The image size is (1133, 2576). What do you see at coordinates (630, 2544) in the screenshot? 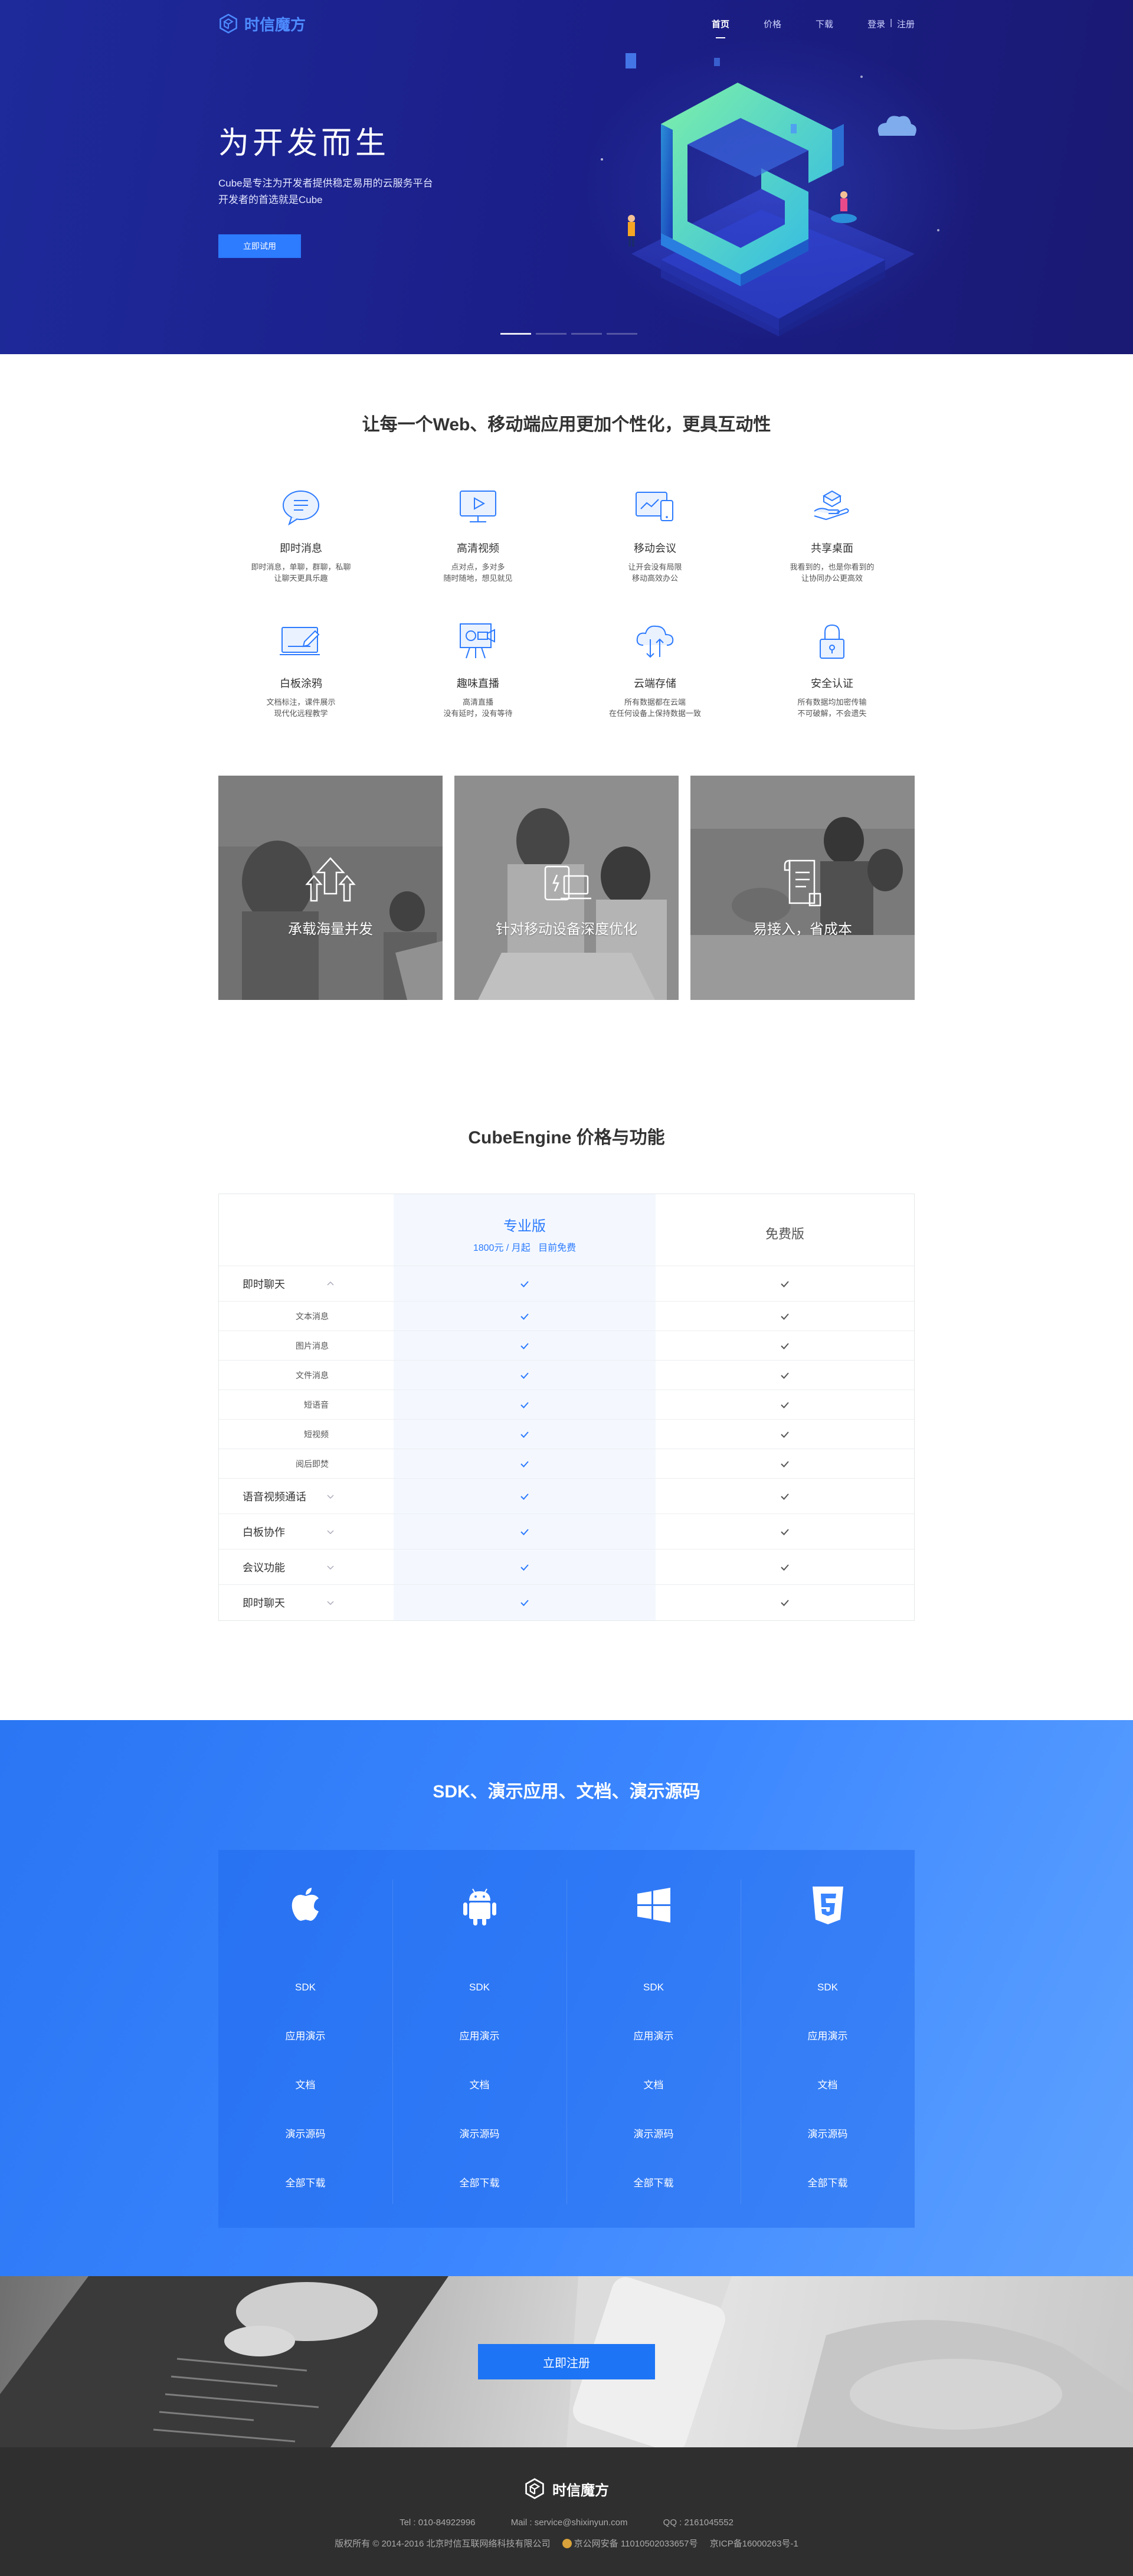
I see `footer-police-record: 京公网安备 11010502033657号` at bounding box center [630, 2544].